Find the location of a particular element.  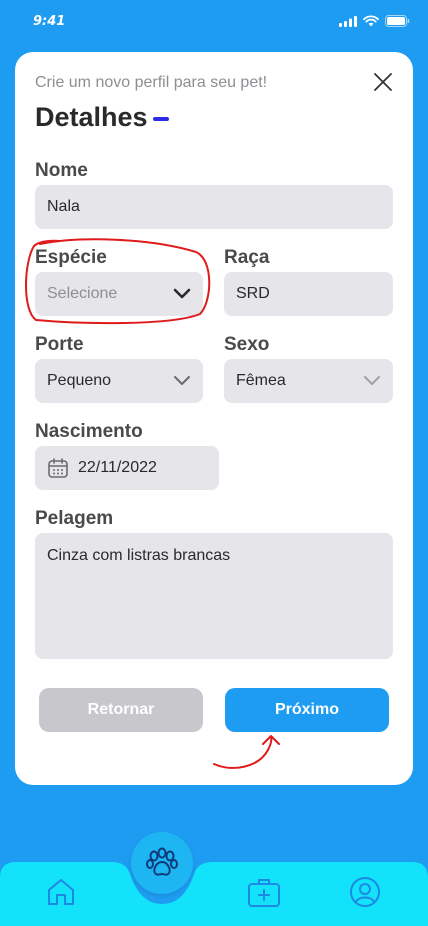

title-accent is located at coordinates (161, 119).